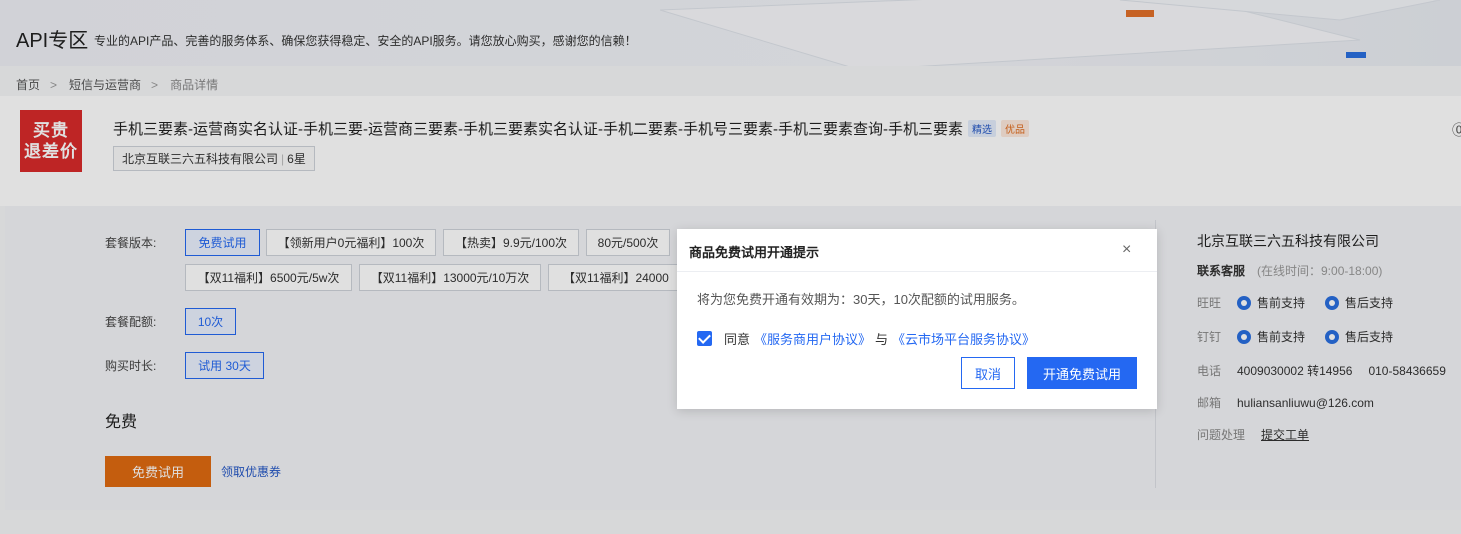 Image resolution: width=1461 pixels, height=534 pixels. Describe the element at coordinates (882, 339) in the screenshot. I see `and-text: 与` at that location.